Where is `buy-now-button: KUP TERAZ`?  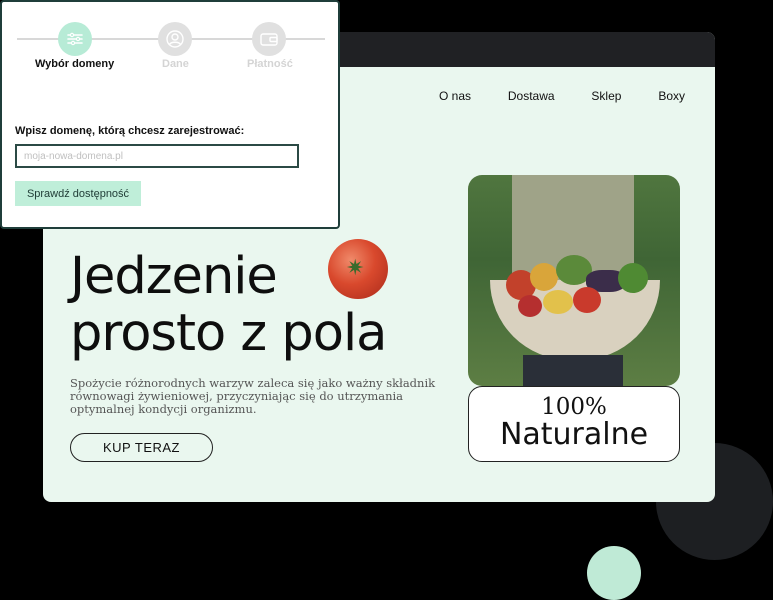
buy-now-button: KUP TERAZ is located at coordinates (141, 447).